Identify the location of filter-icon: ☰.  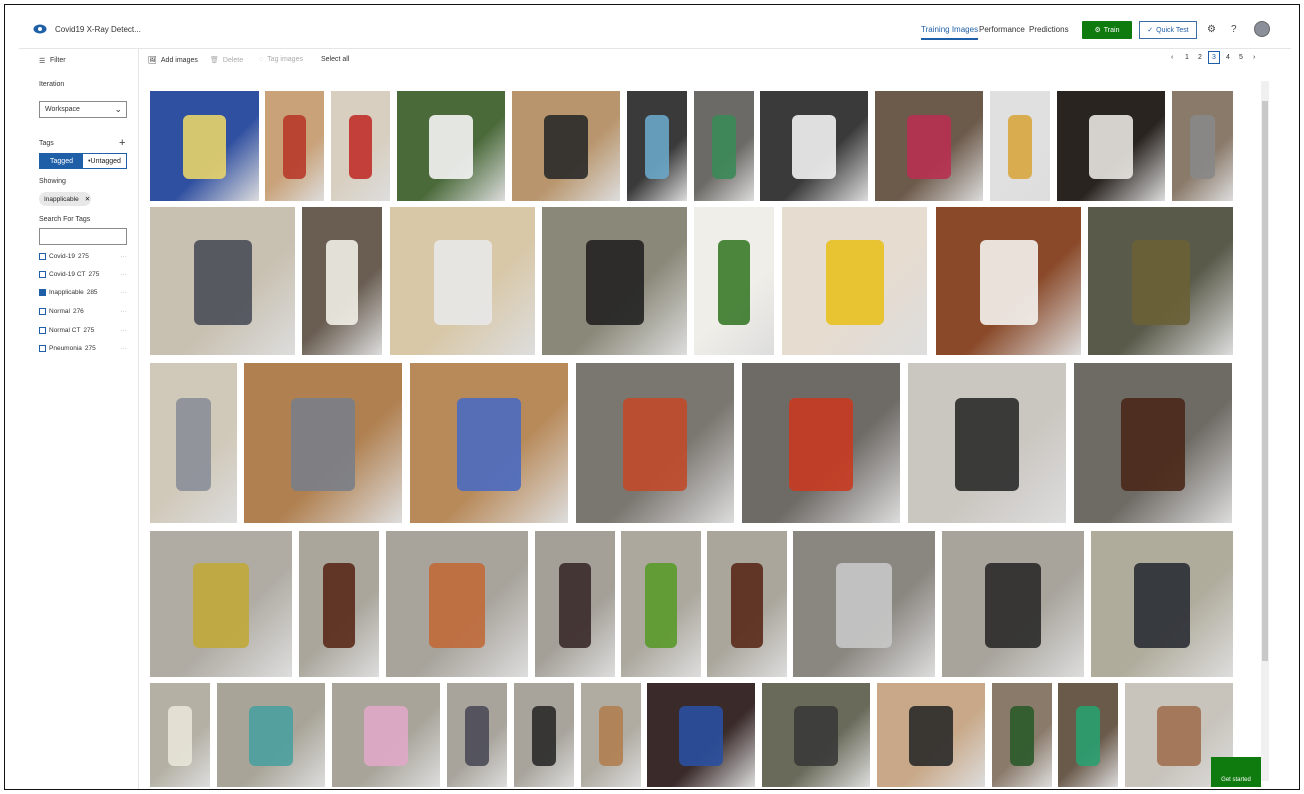
(42, 61).